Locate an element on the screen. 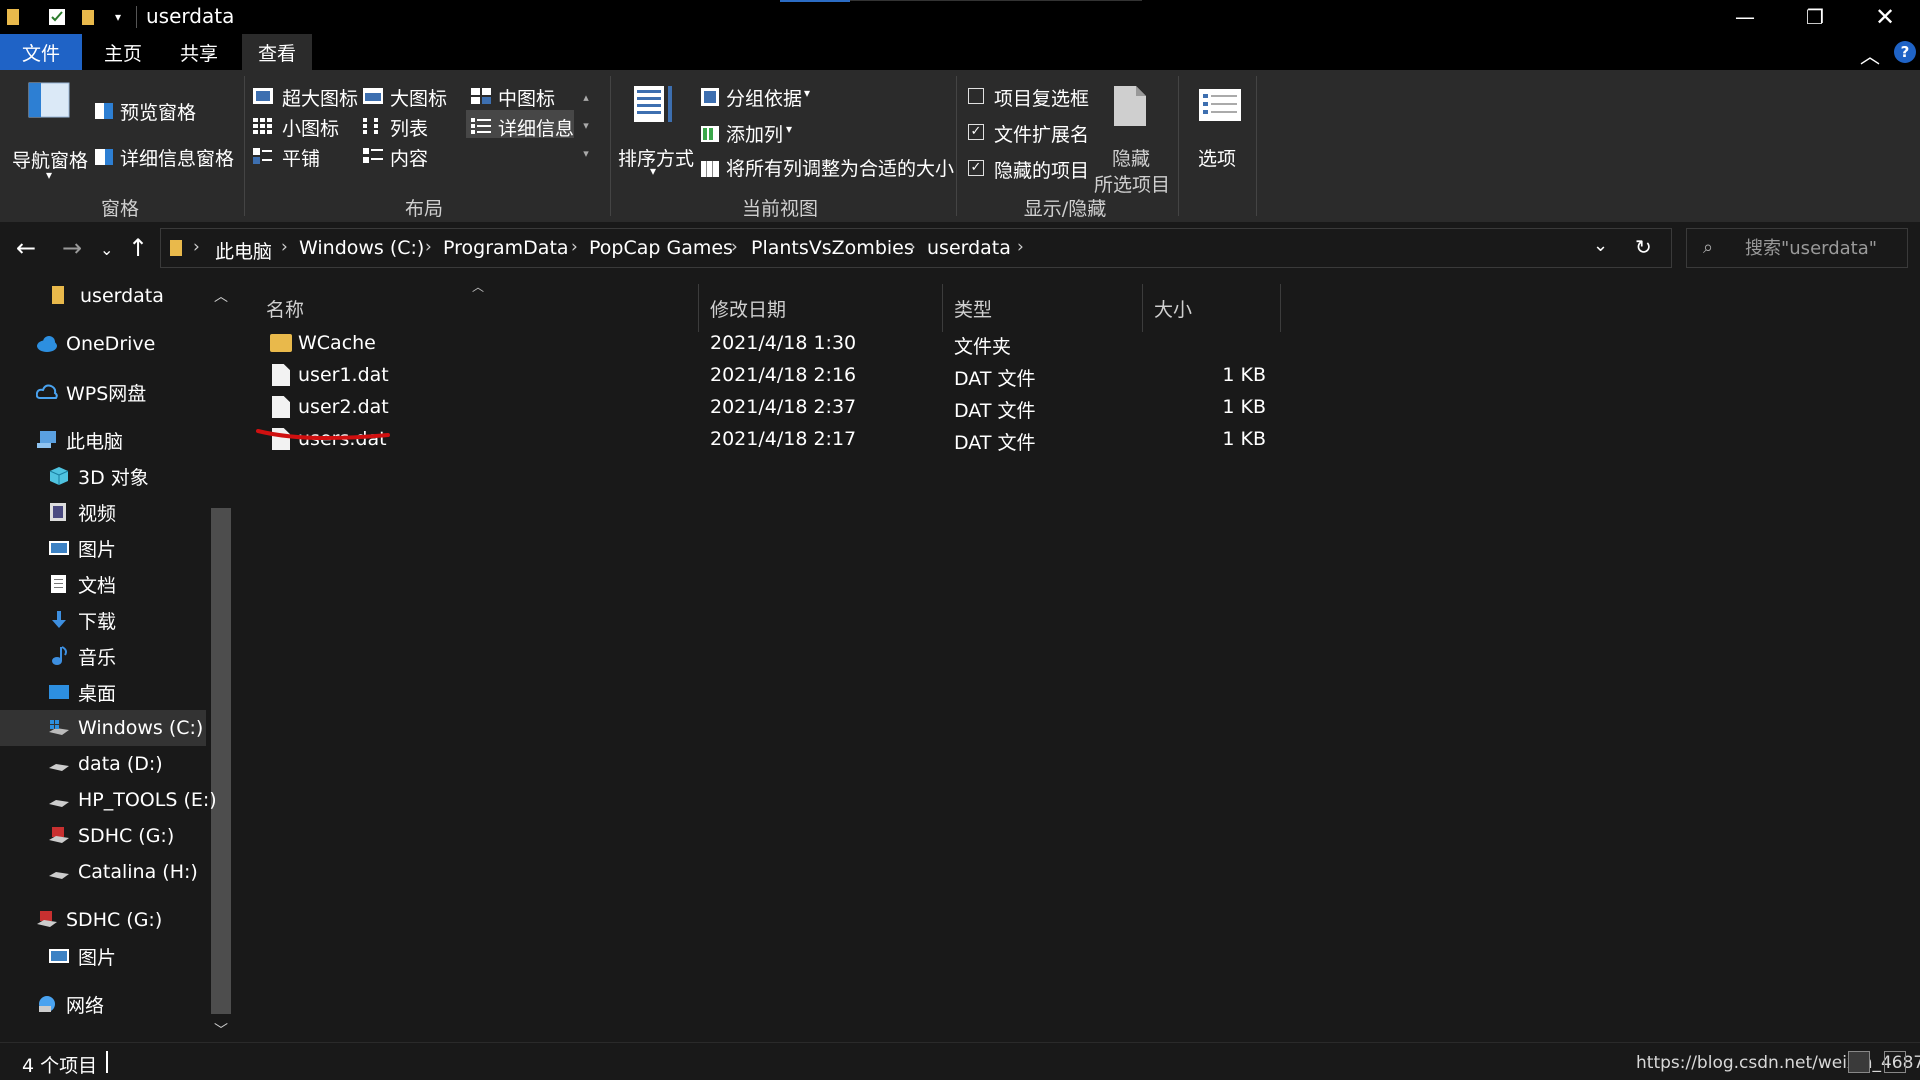 The image size is (1920, 1080). size-columns-label: 将所有列调整为合适的大小 is located at coordinates (840, 169).